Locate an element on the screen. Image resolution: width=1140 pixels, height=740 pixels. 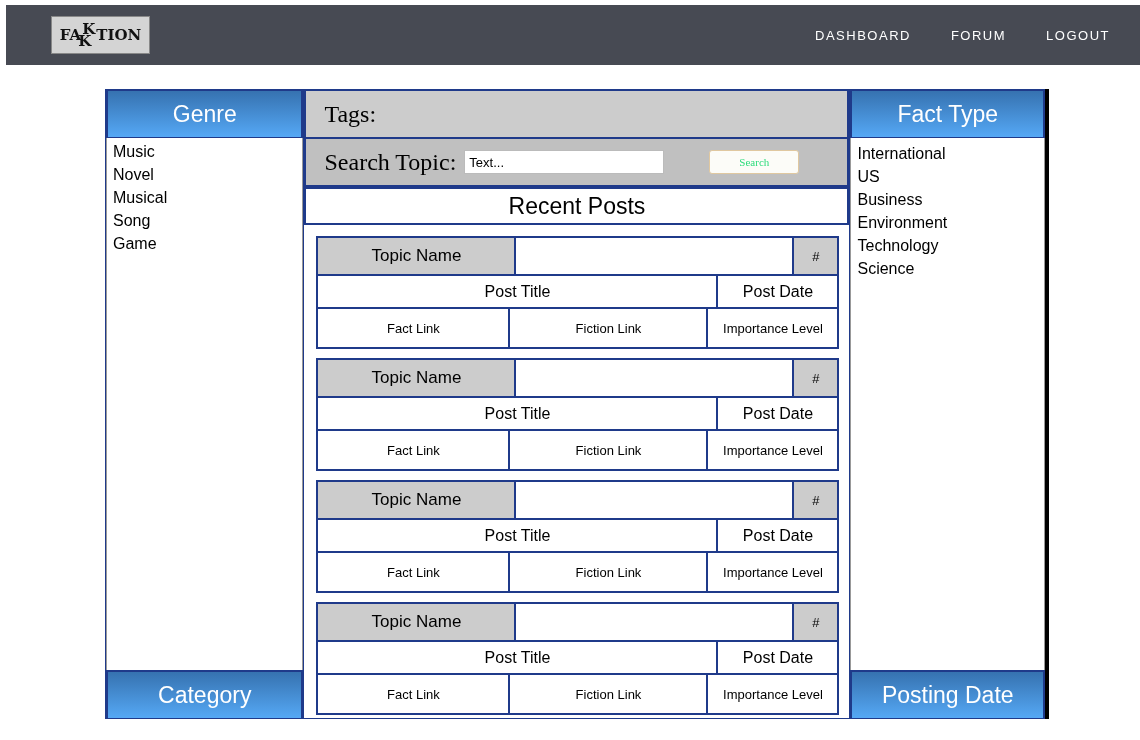
panel-header: Fact Type is located at coordinates (947, 113).